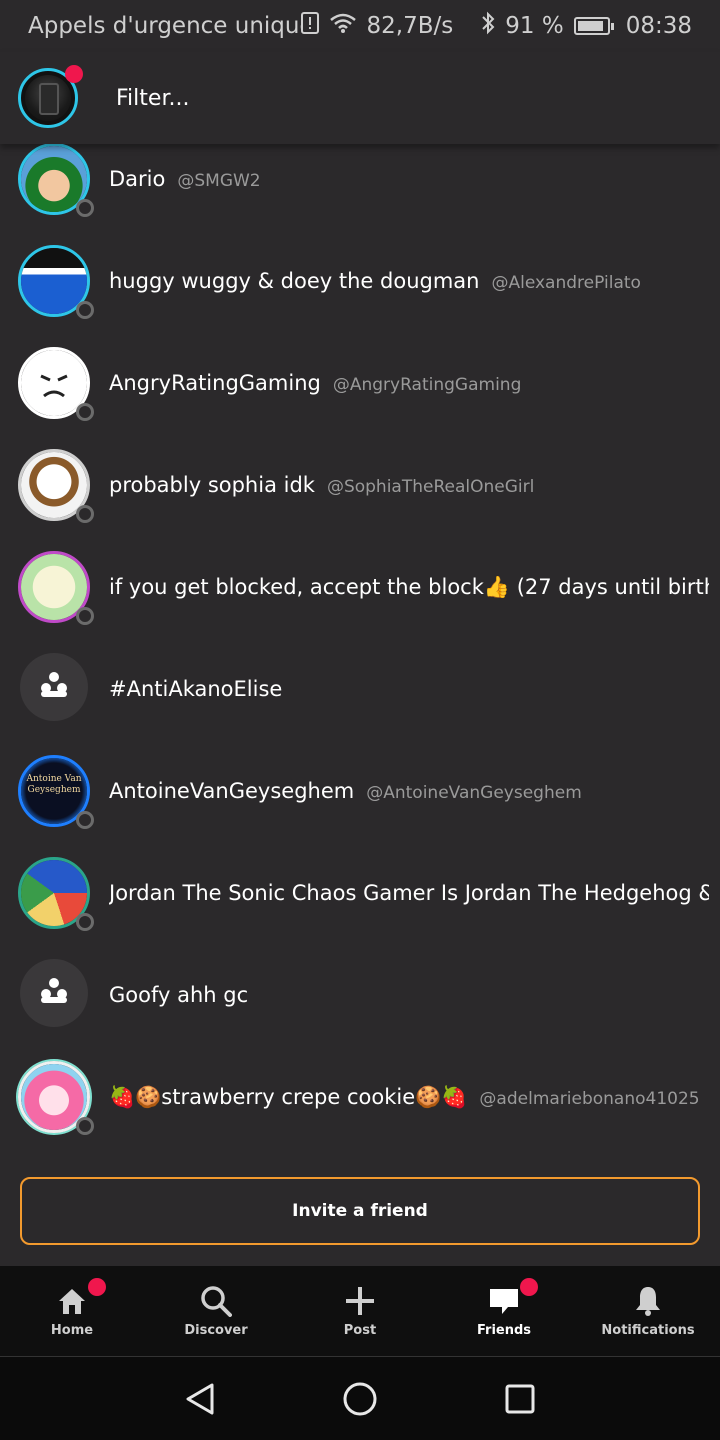 This screenshot has width=720, height=1440. Describe the element at coordinates (216, 1301) in the screenshot. I see `search-icon` at that location.